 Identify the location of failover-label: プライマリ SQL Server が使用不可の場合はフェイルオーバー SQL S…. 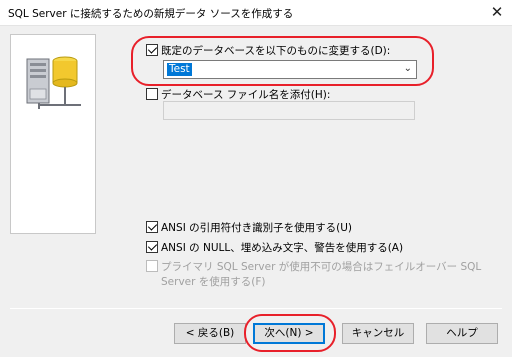
(321, 274).